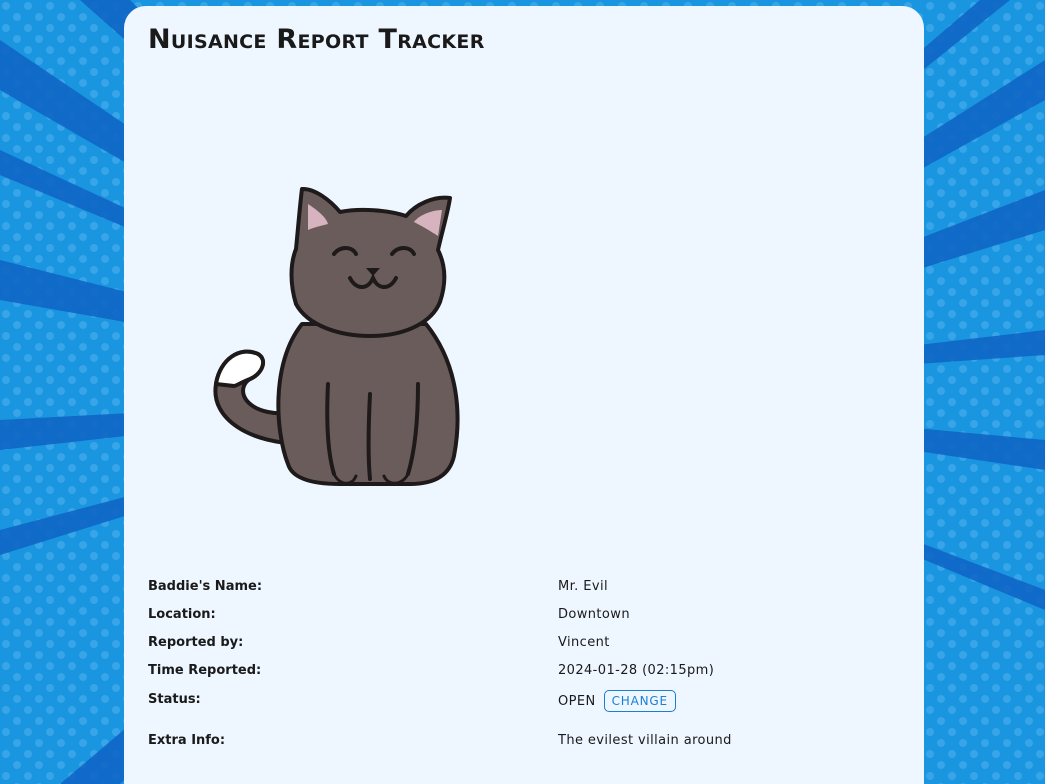 This screenshot has width=1045, height=784. I want to click on name-label: Baddie's Name:, so click(205, 586).